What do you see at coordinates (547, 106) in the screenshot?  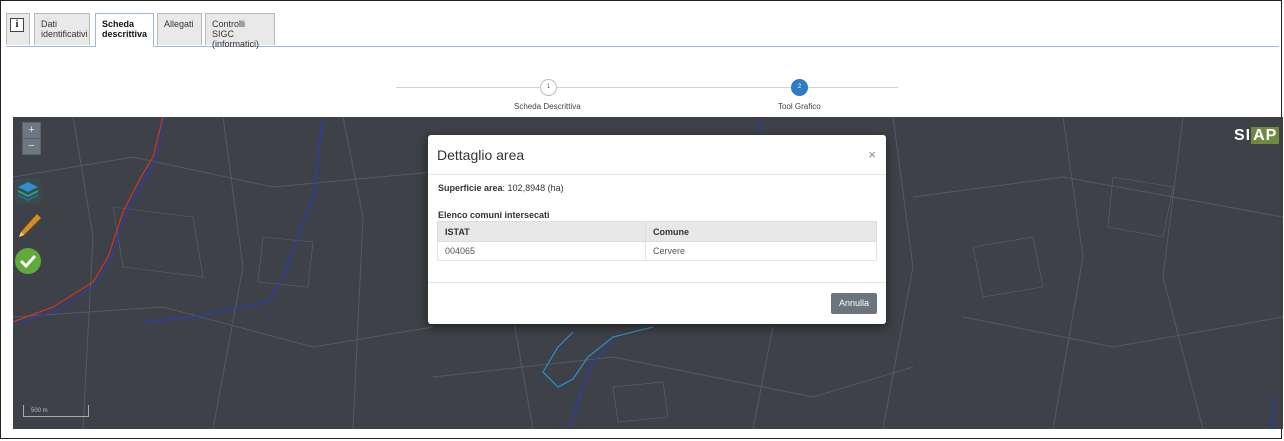 I see `step-1-label: Scheda Descrittiva` at bounding box center [547, 106].